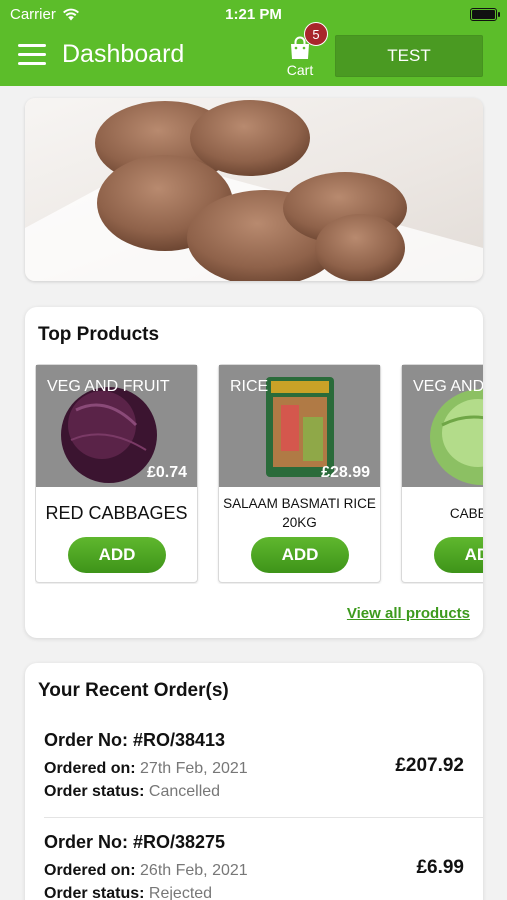 The width and height of the screenshot is (507, 900). Describe the element at coordinates (300, 70) in the screenshot. I see `cart-label: Cart` at that location.